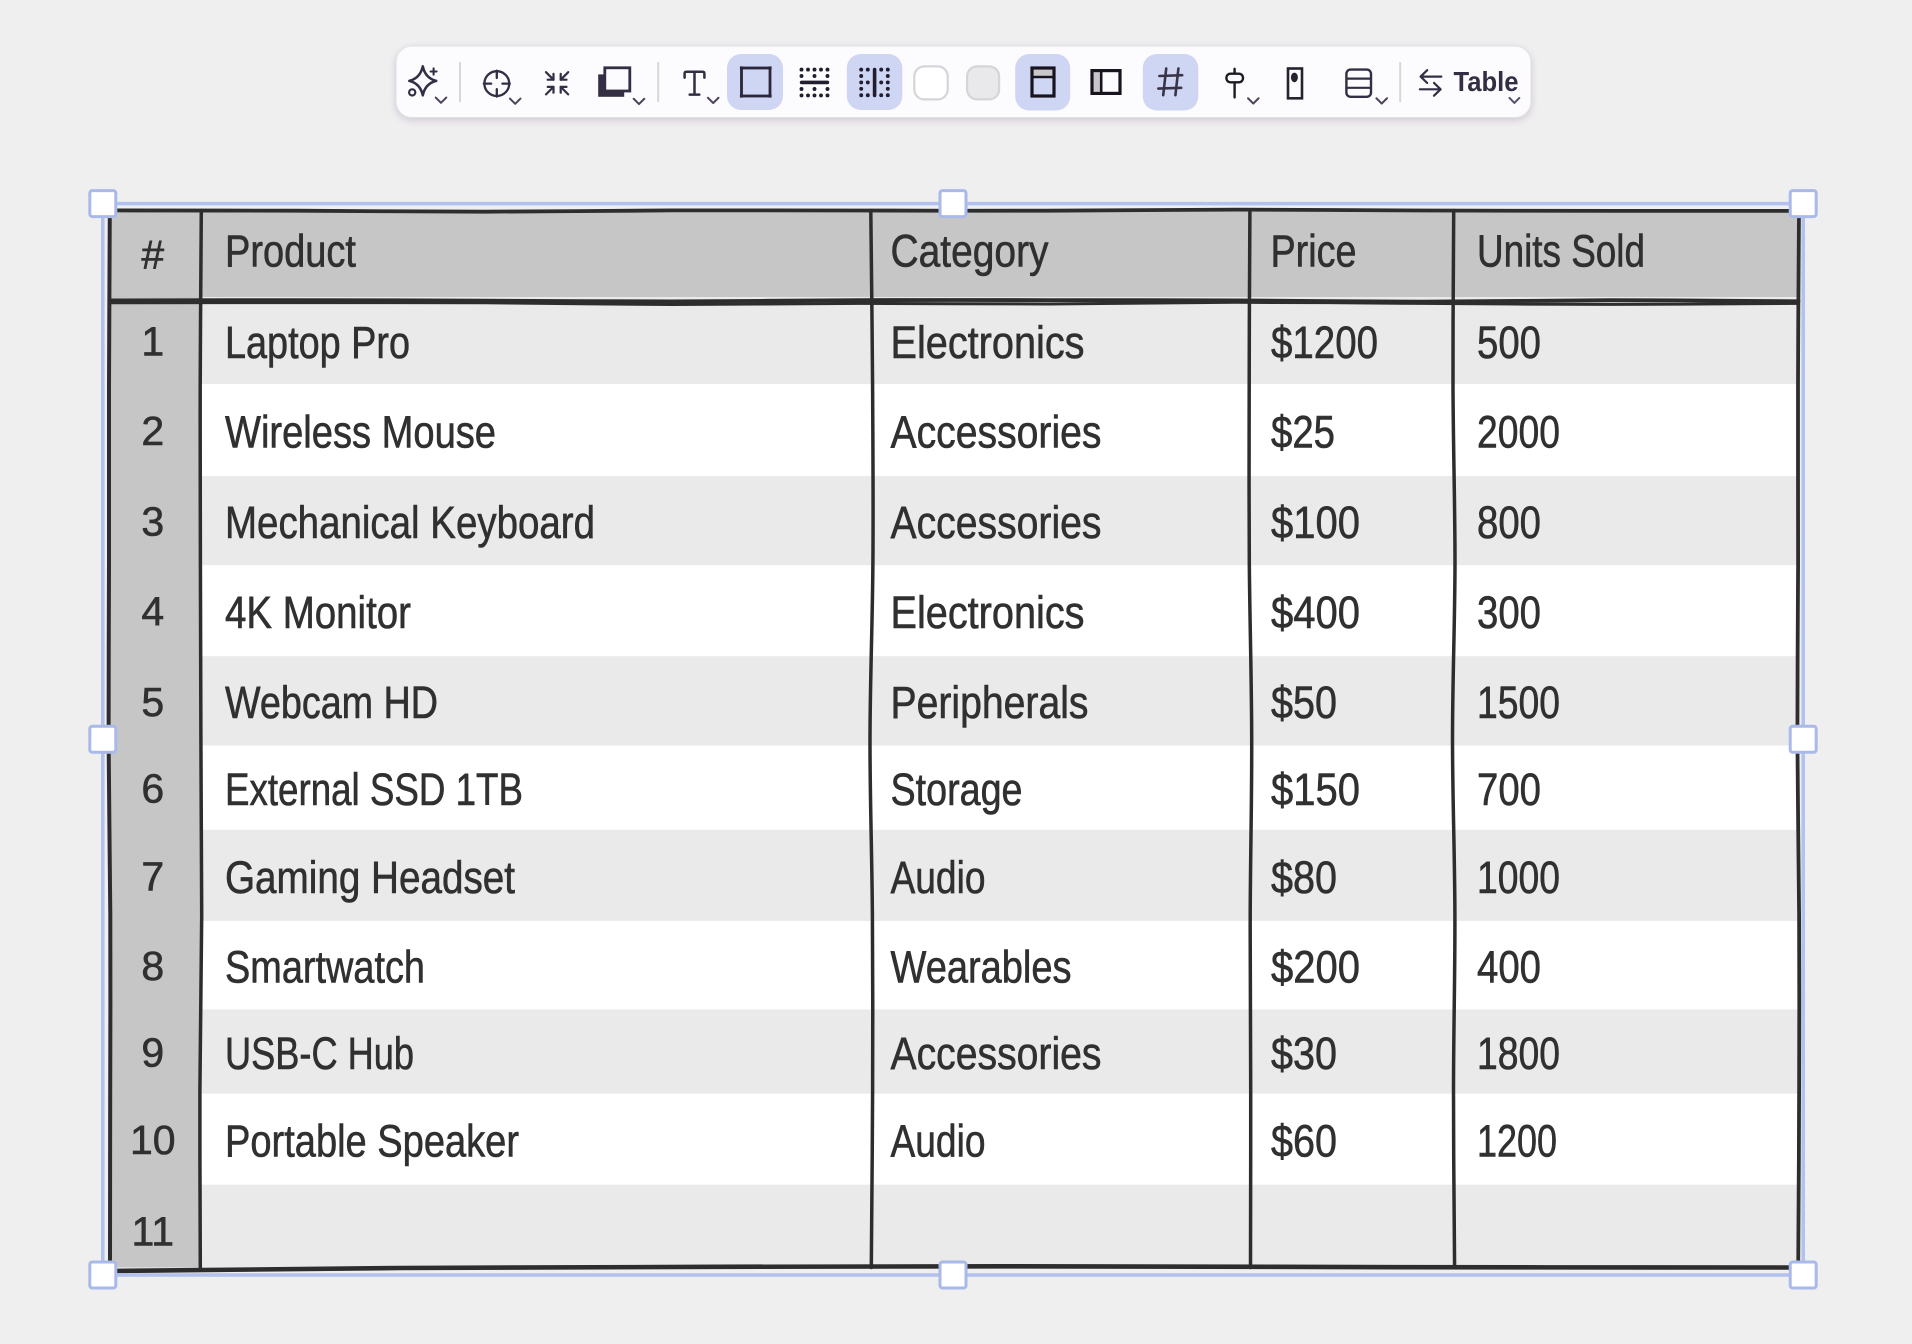 This screenshot has height=1344, width=1912. What do you see at coordinates (1315, 612) in the screenshot?
I see `svg-text: $400` at bounding box center [1315, 612].